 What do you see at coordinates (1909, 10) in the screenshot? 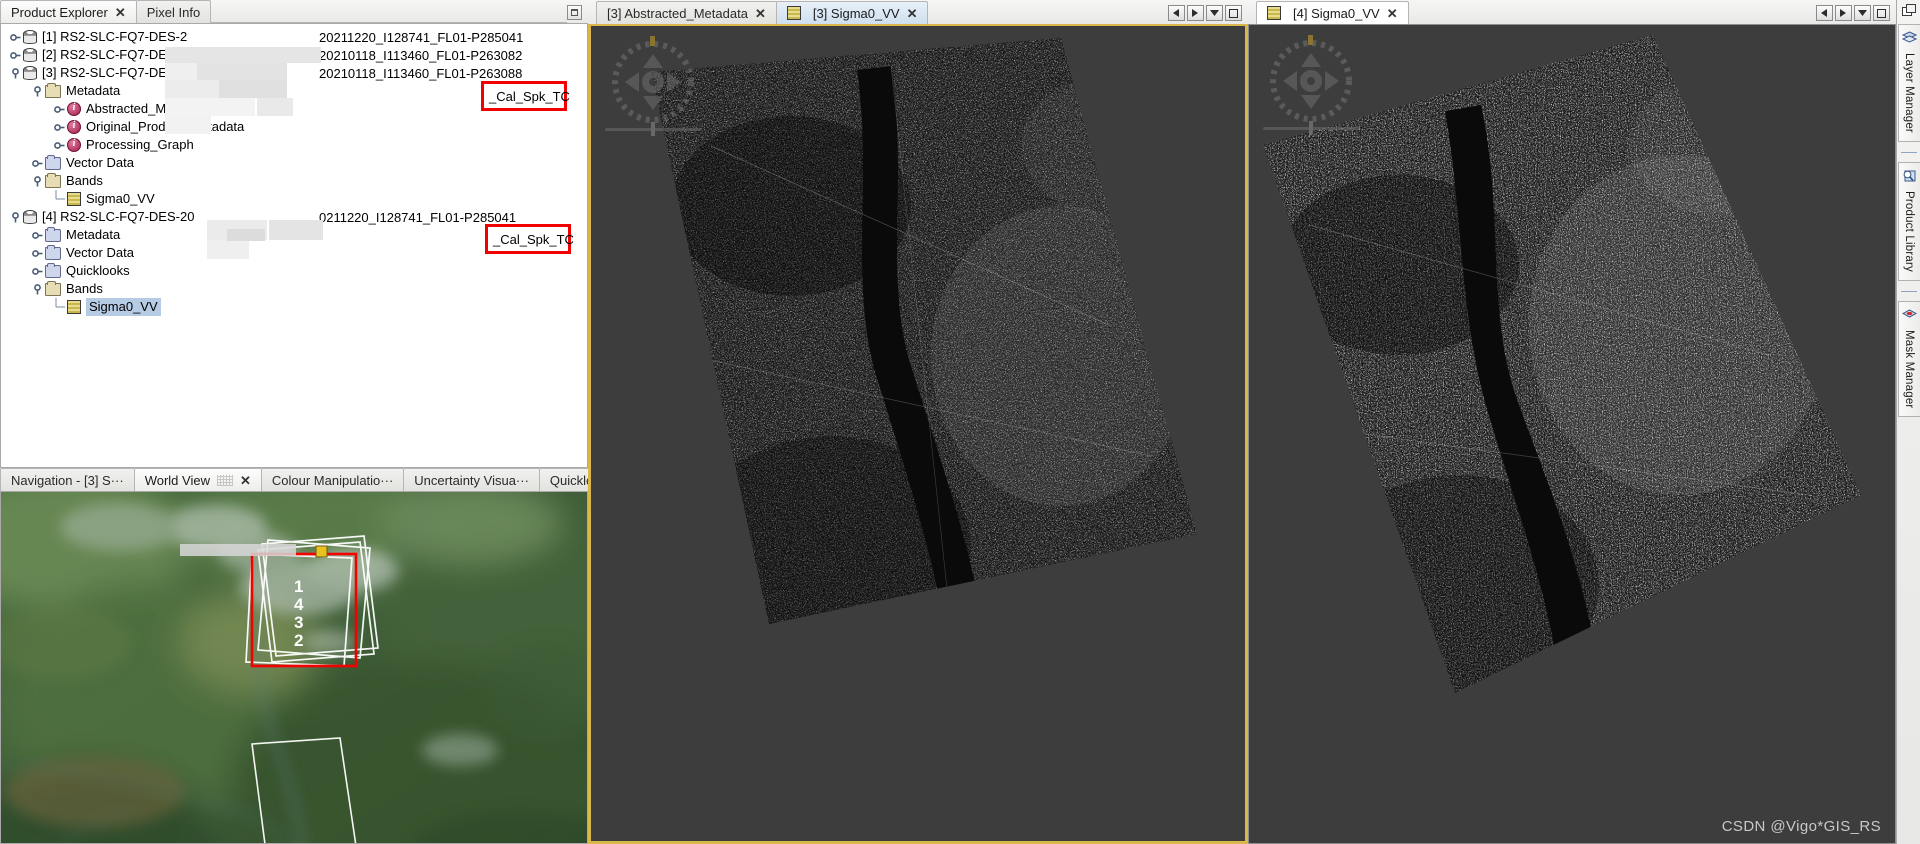
I see `float-group-icon` at bounding box center [1909, 10].